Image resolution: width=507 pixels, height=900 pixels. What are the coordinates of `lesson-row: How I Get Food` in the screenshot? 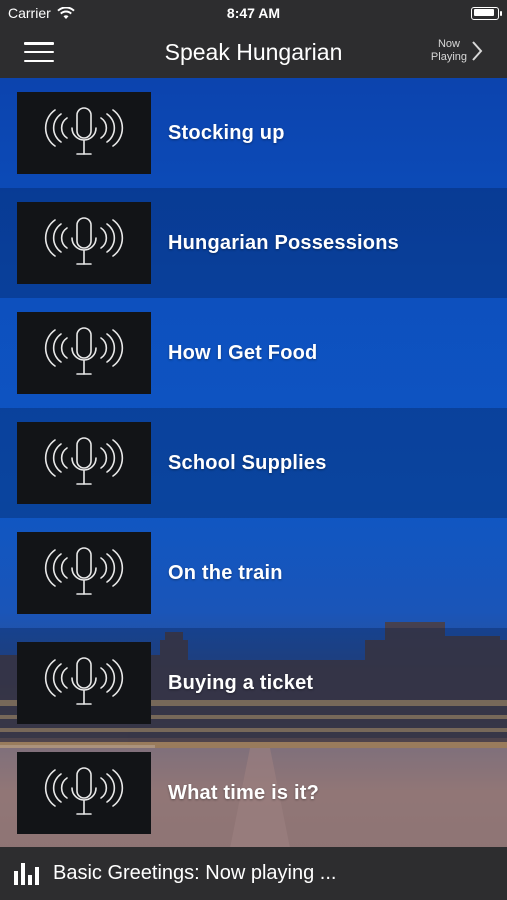 It's located at (253, 353).